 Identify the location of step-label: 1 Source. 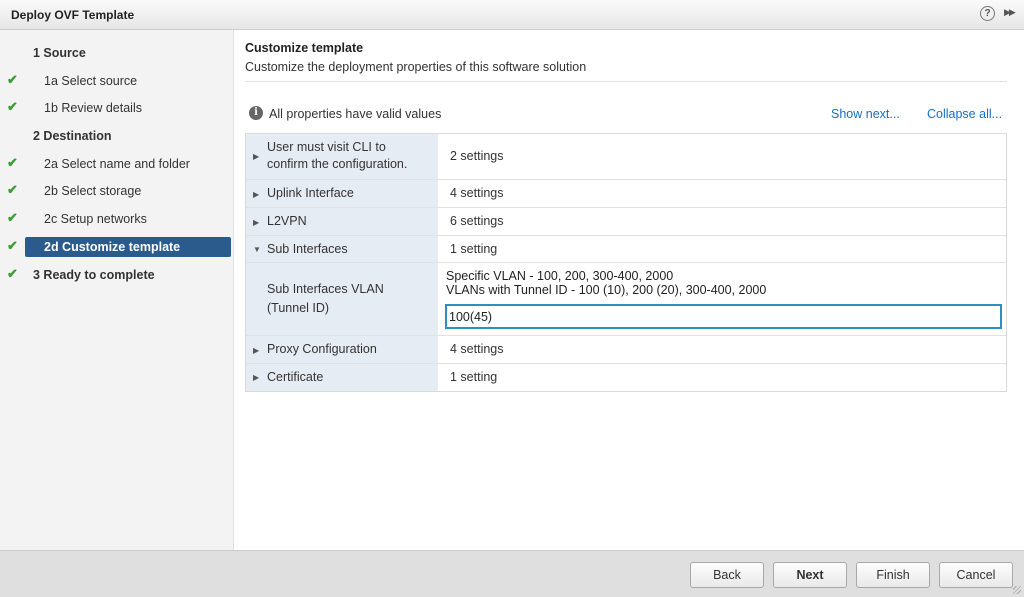
(59, 53).